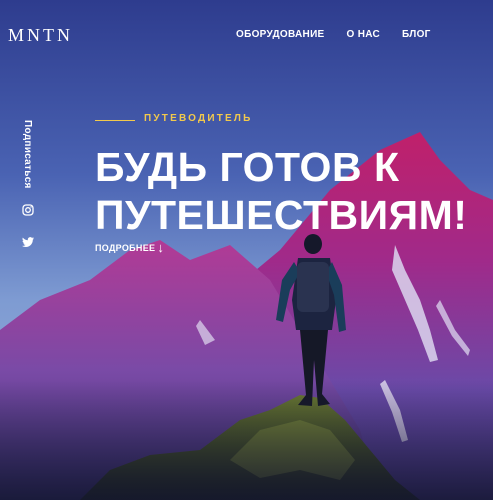 The height and width of the screenshot is (500, 493). What do you see at coordinates (161, 247) in the screenshot?
I see `arrow-down-icon: ↓` at bounding box center [161, 247].